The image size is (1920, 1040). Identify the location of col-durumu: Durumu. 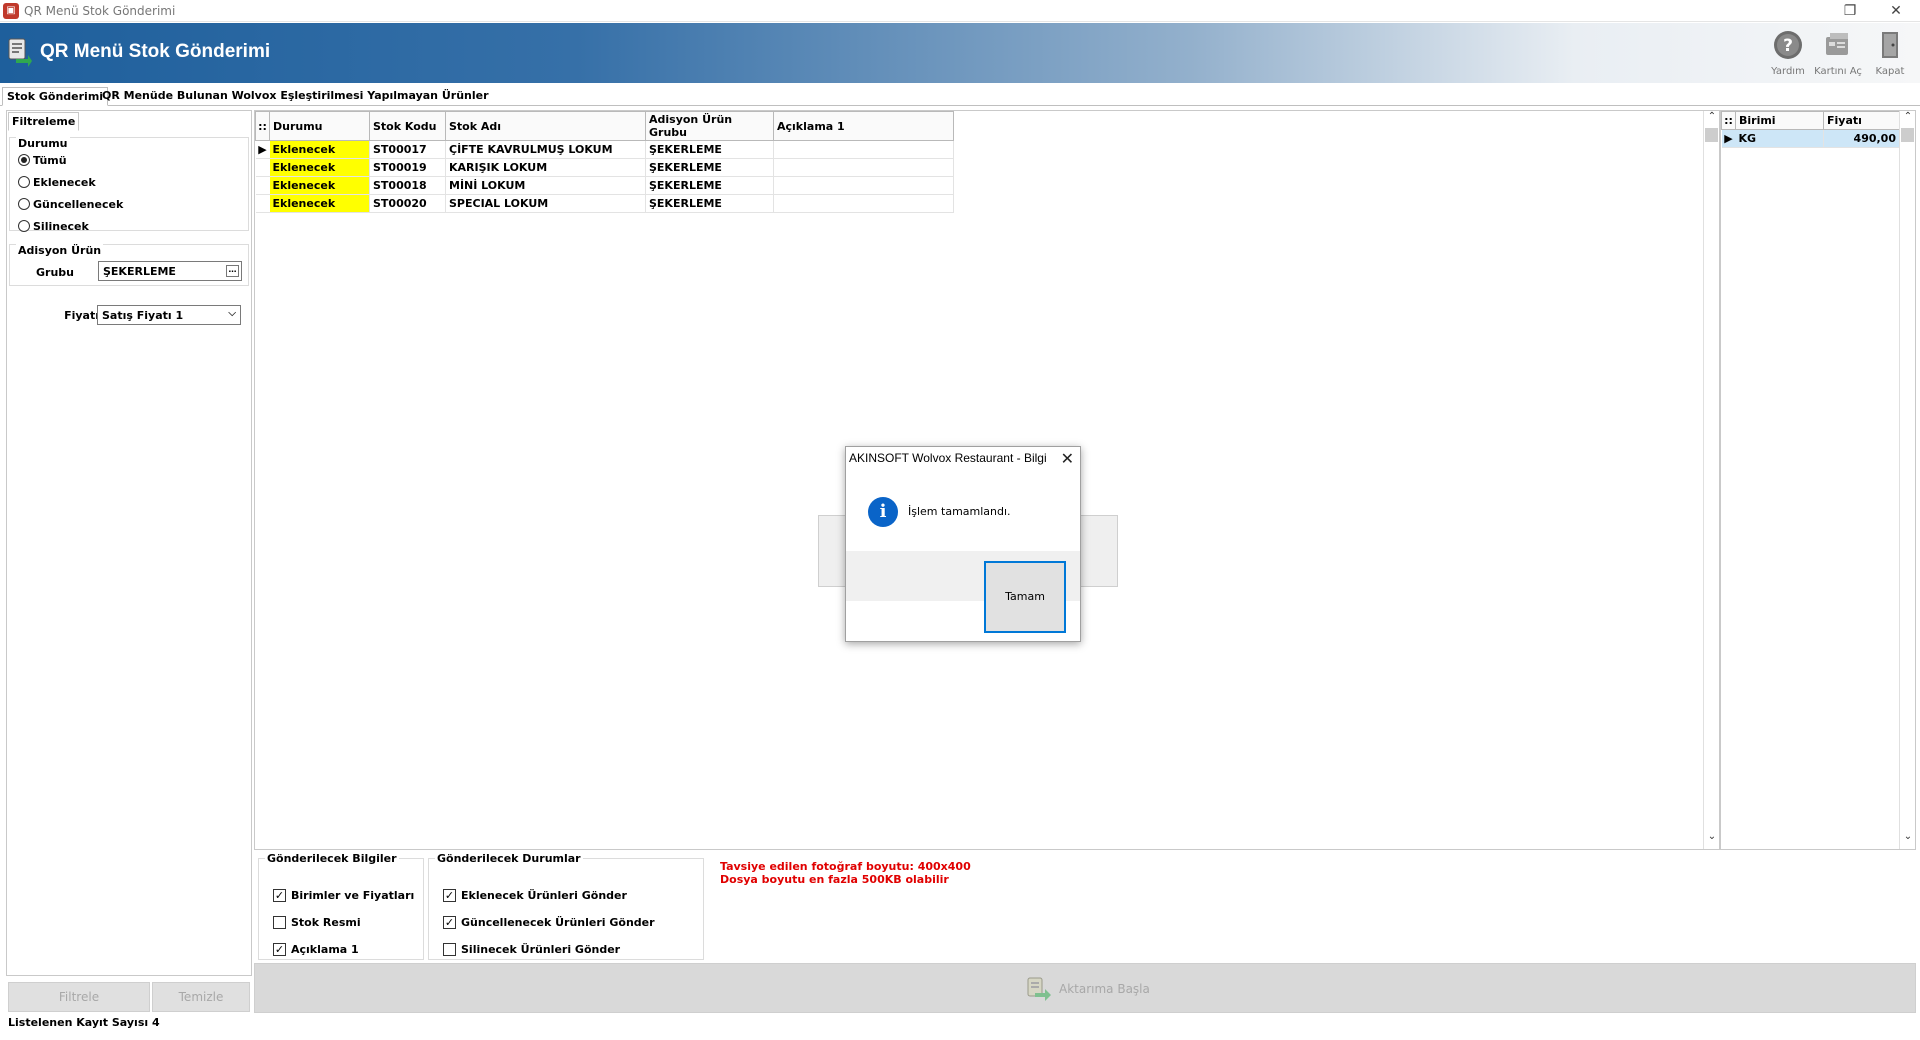
(319, 126).